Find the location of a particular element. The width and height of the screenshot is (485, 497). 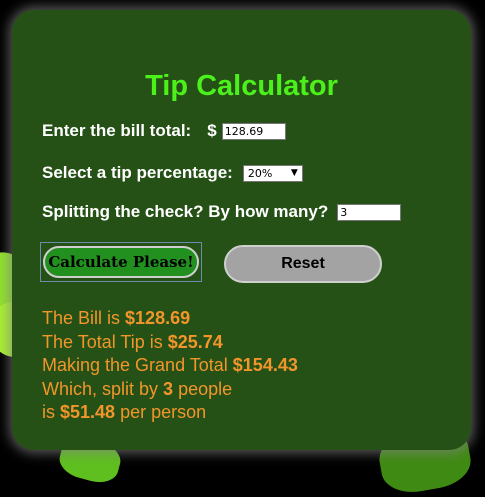

bill-label: Enter the bill total: is located at coordinates (117, 130).